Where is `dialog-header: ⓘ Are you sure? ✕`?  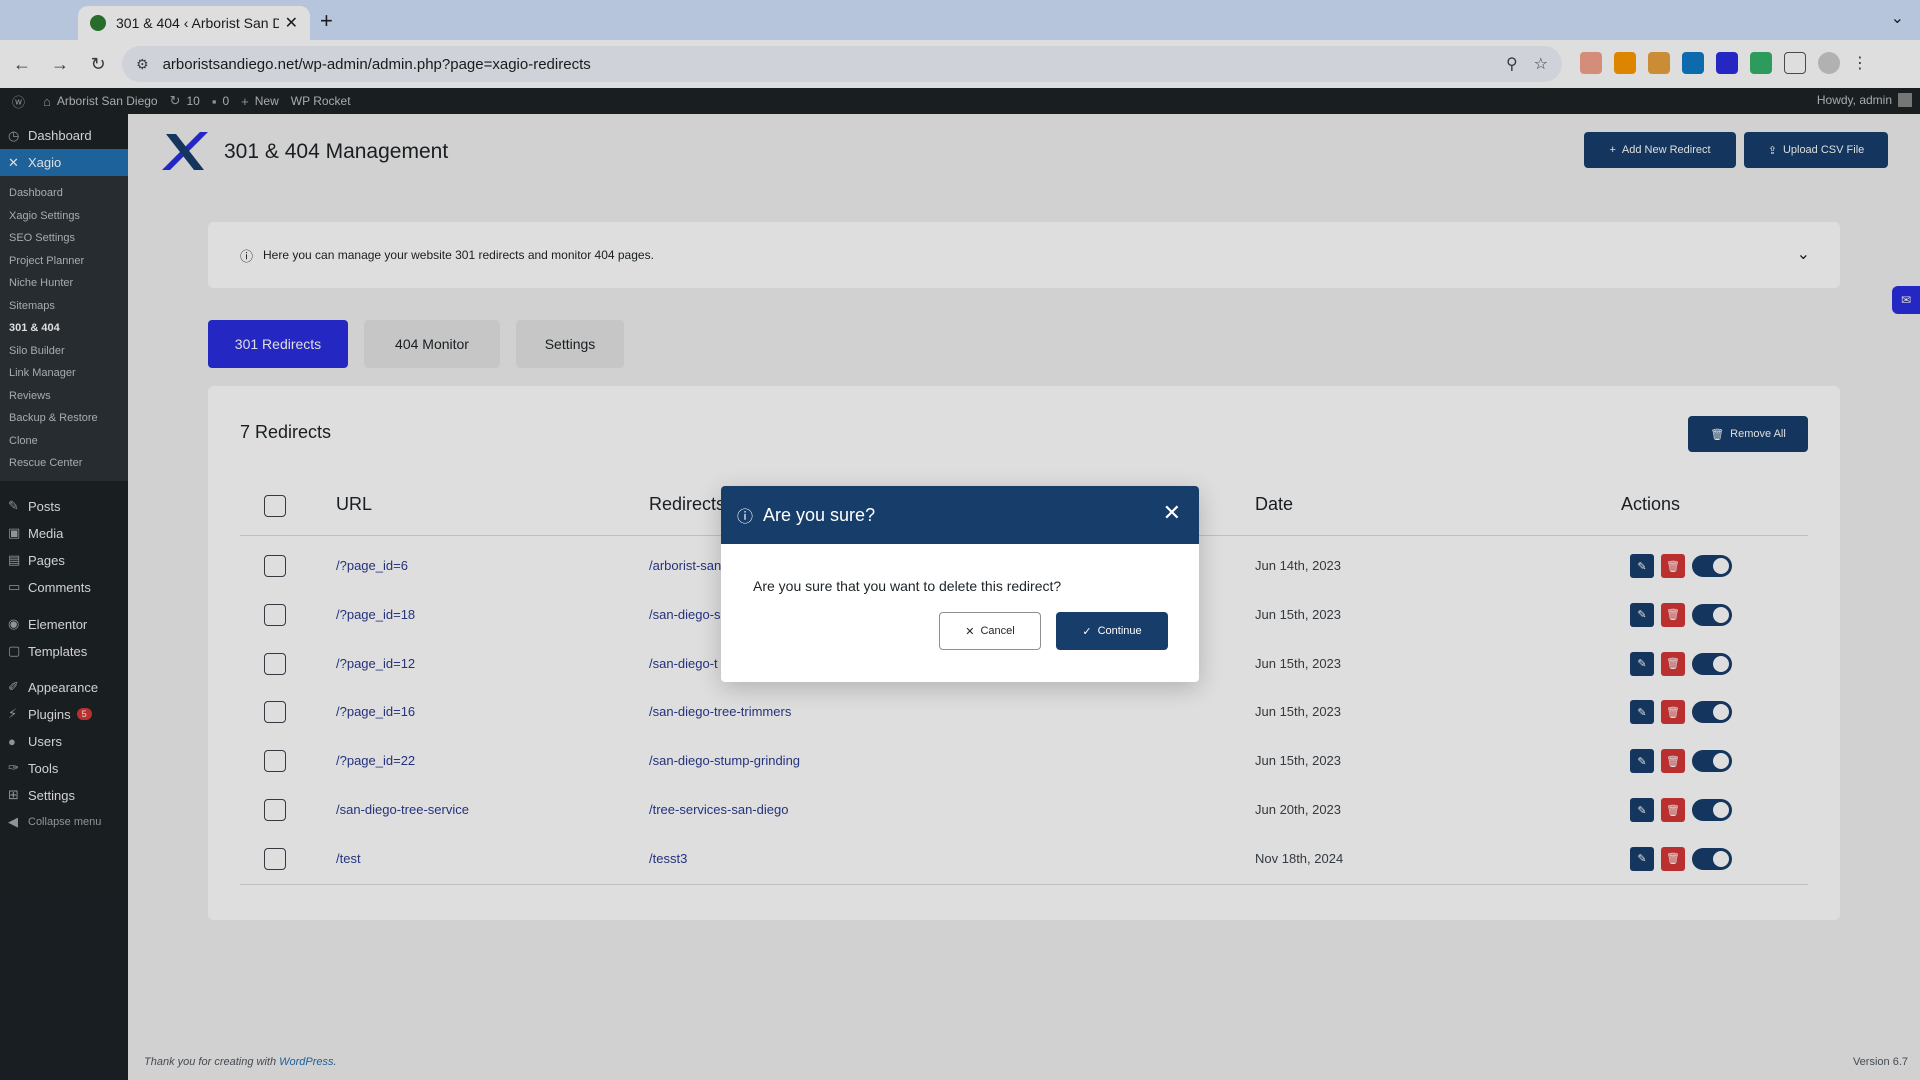 dialog-header: ⓘ Are you sure? ✕ is located at coordinates (960, 515).